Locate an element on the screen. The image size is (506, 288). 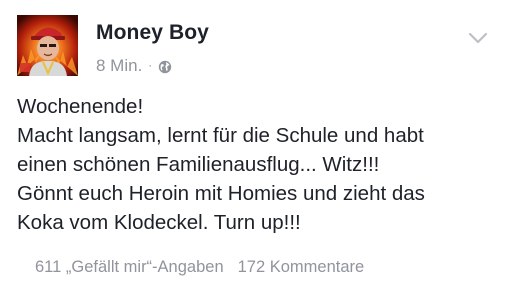
post-meta: 8 Min. · is located at coordinates (134, 66).